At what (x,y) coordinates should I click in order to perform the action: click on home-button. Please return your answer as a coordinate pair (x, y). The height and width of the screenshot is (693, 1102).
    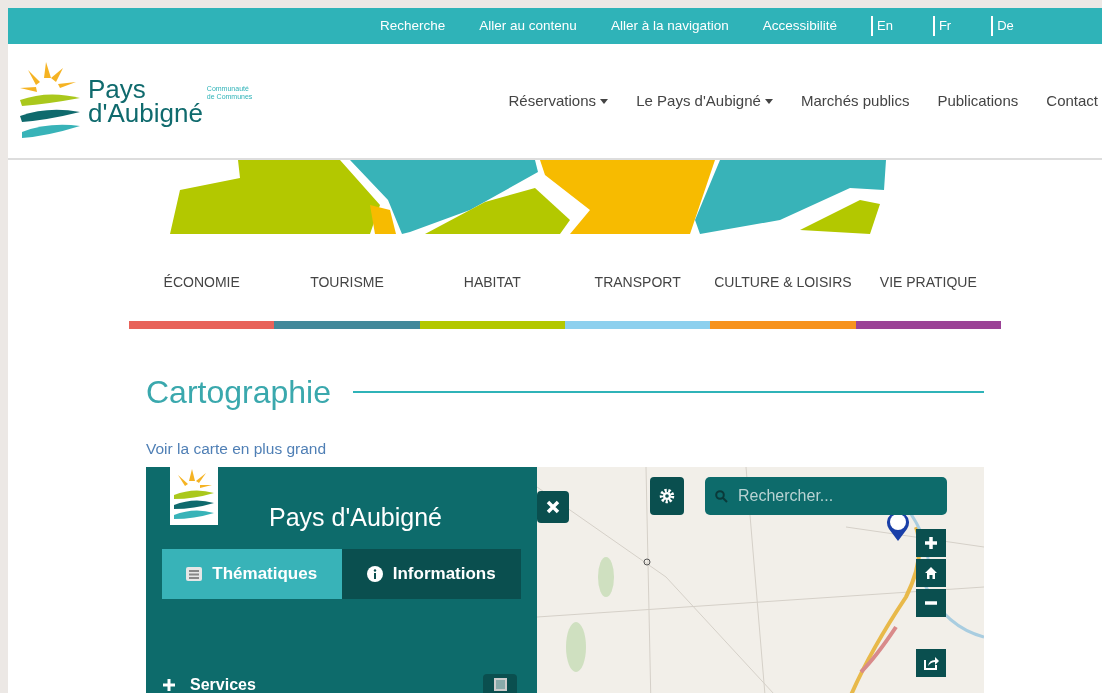
    Looking at the image, I should click on (931, 573).